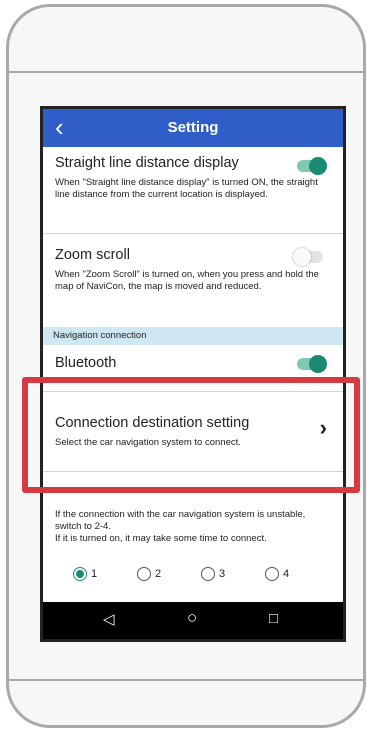  I want to click on page-title: Setting, so click(193, 127).